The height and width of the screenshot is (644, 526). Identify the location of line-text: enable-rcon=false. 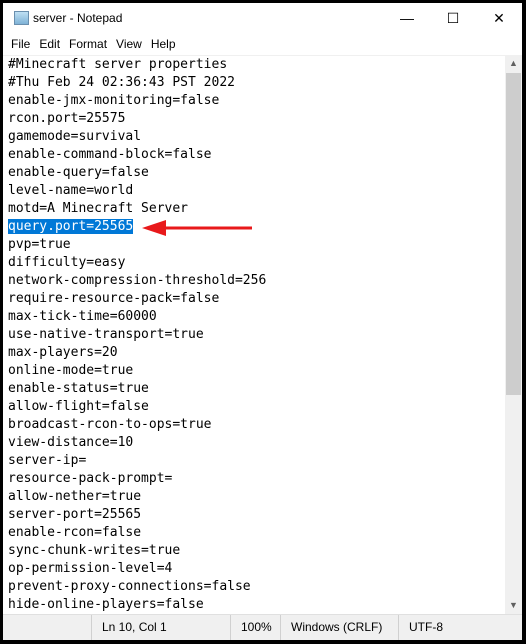
(75, 532).